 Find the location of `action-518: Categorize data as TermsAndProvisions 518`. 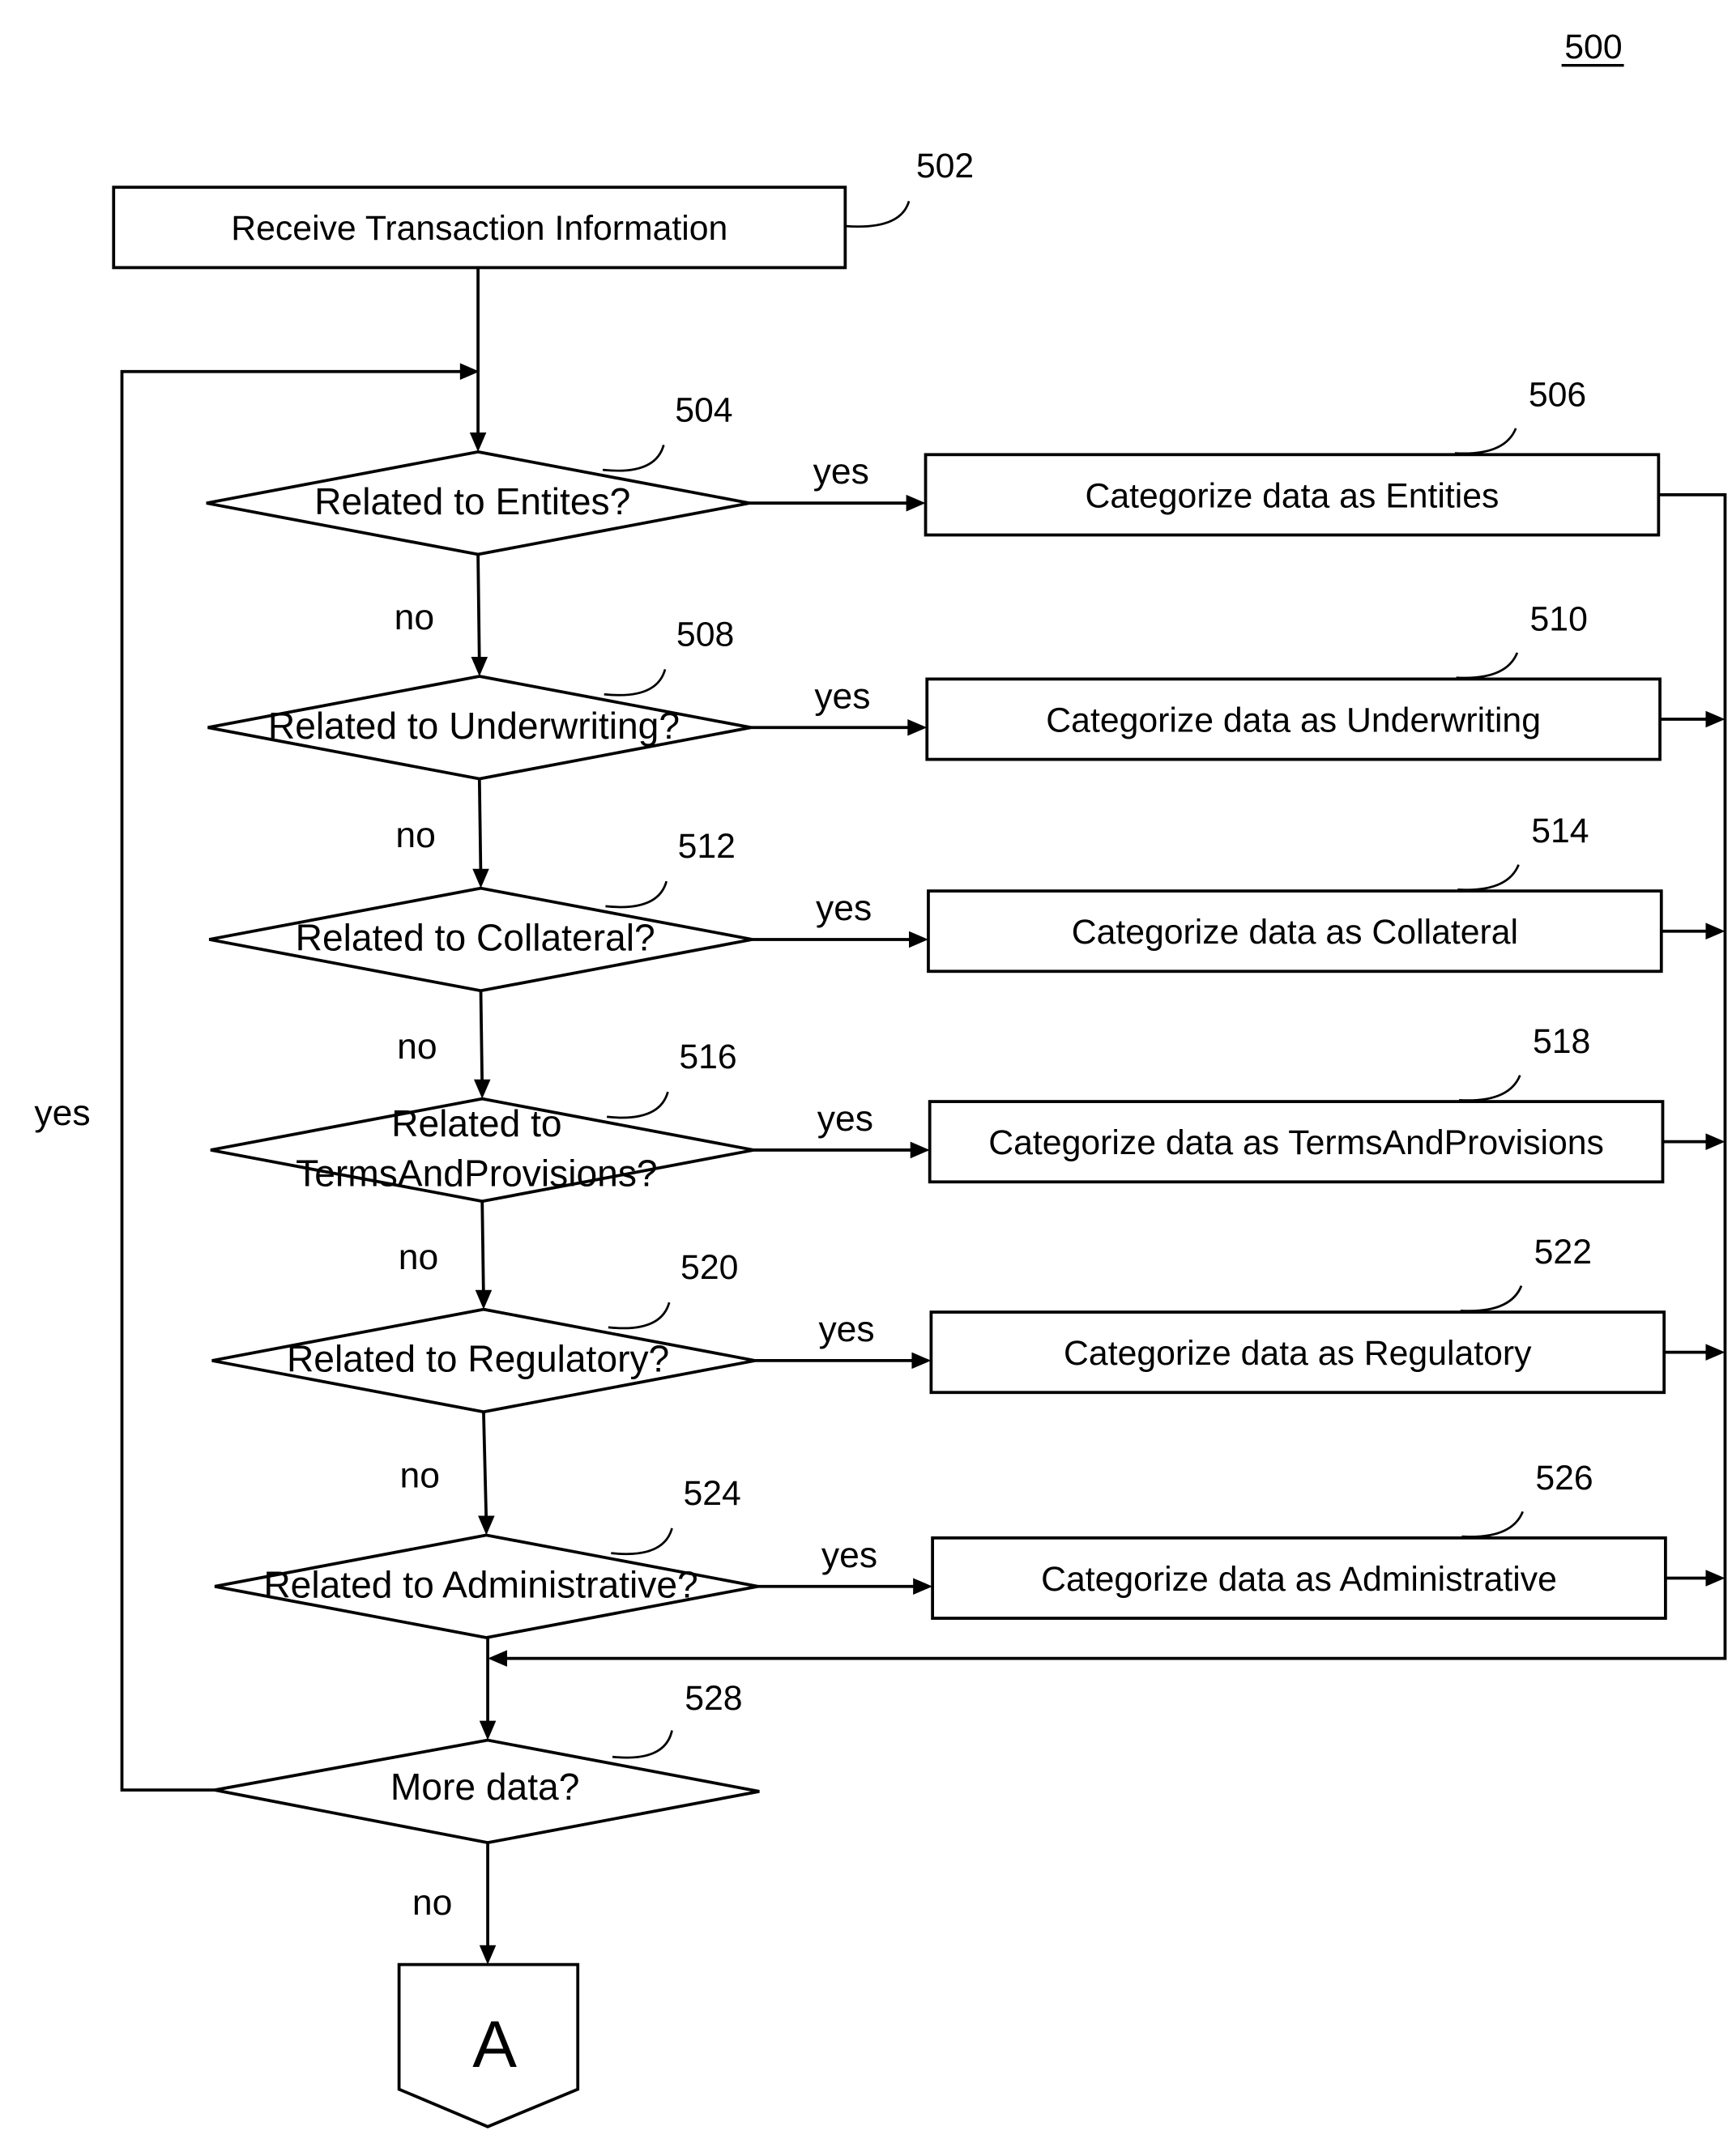

action-518: Categorize data as TermsAndProvisions 518 is located at coordinates (1327, 1103).